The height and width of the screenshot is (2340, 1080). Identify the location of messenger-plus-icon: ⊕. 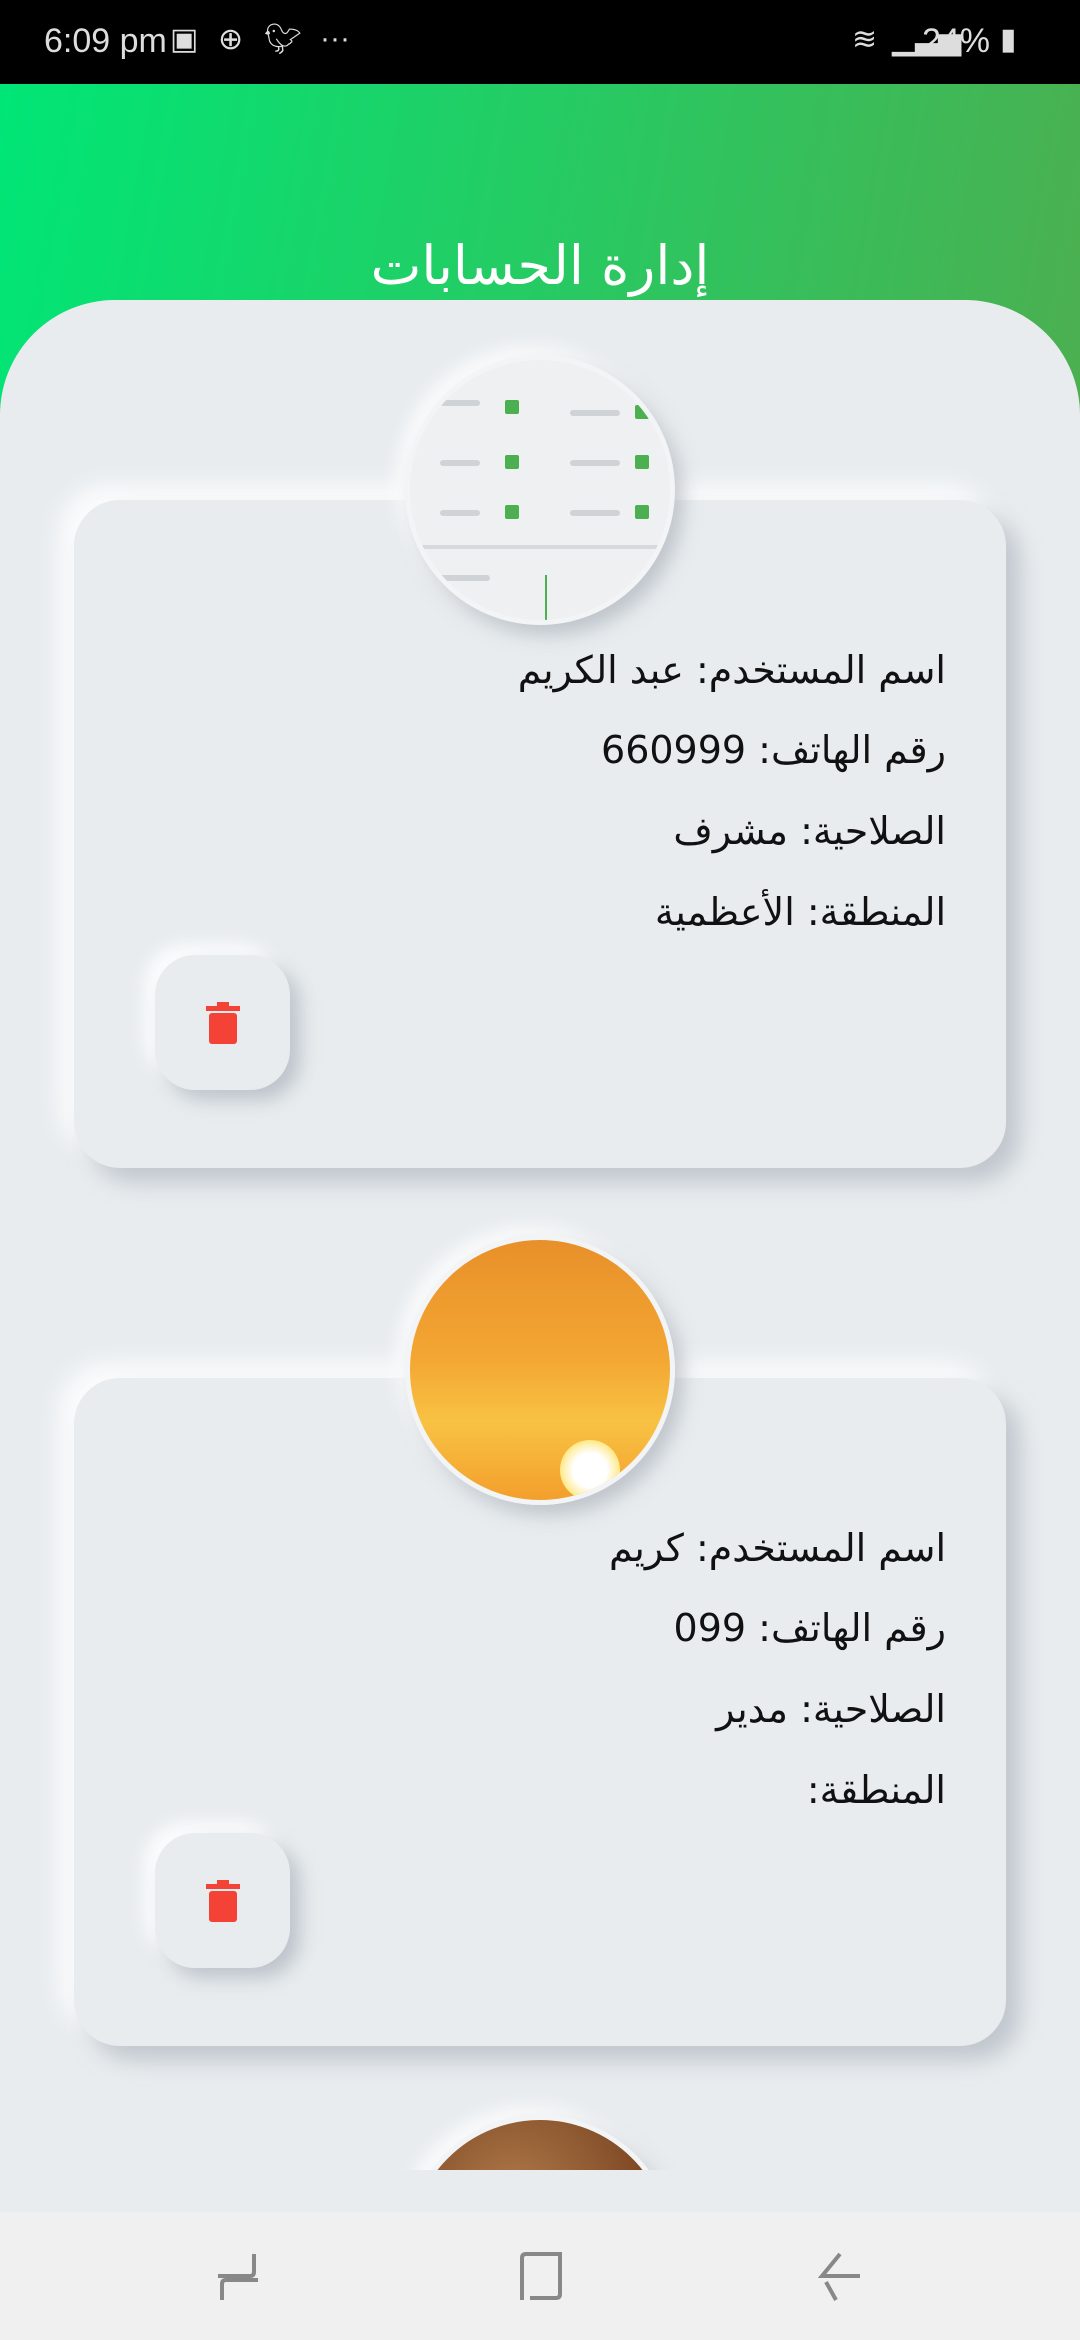
(231, 39).